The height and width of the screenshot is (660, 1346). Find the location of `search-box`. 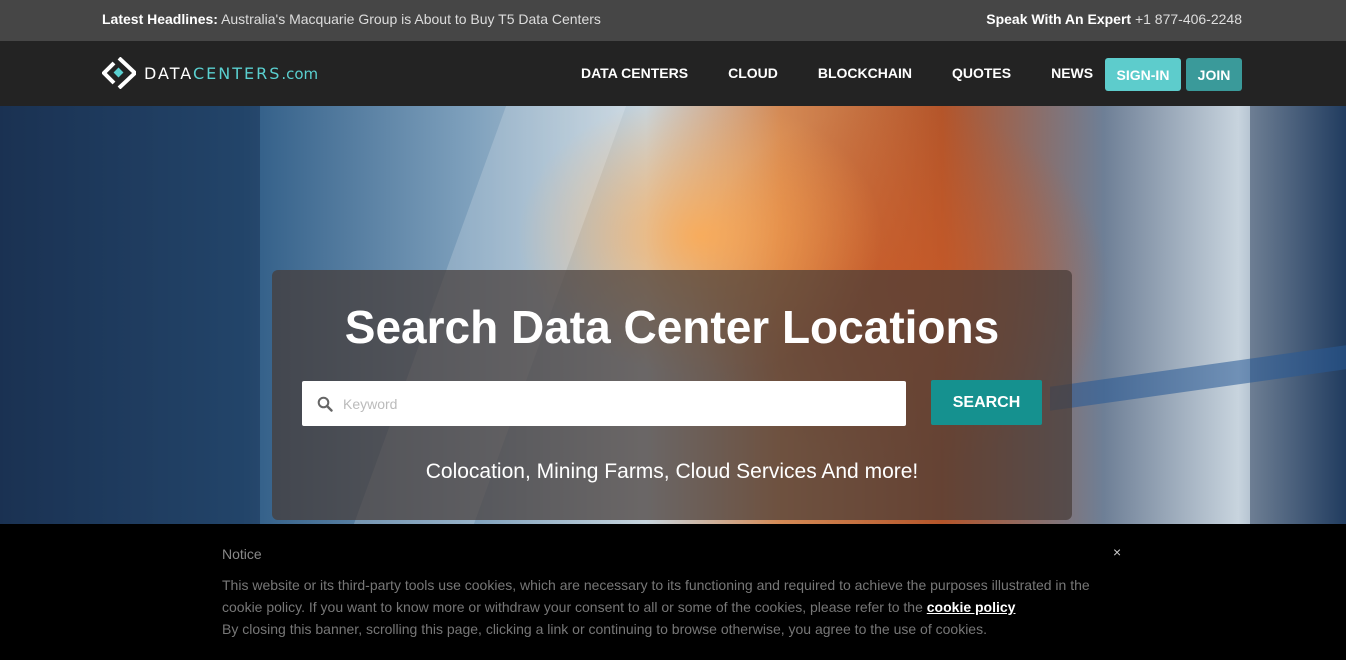

search-box is located at coordinates (604, 403).